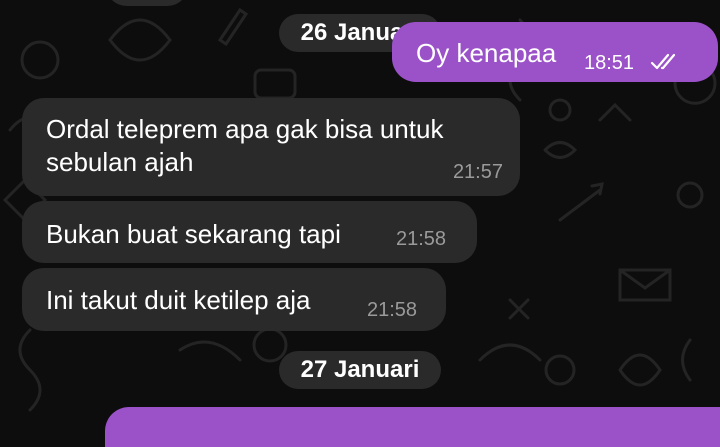 The width and height of the screenshot is (720, 447). I want to click on incoming-message-bubble: Bukan buat sekarang tapi 21:58, so click(249, 232).